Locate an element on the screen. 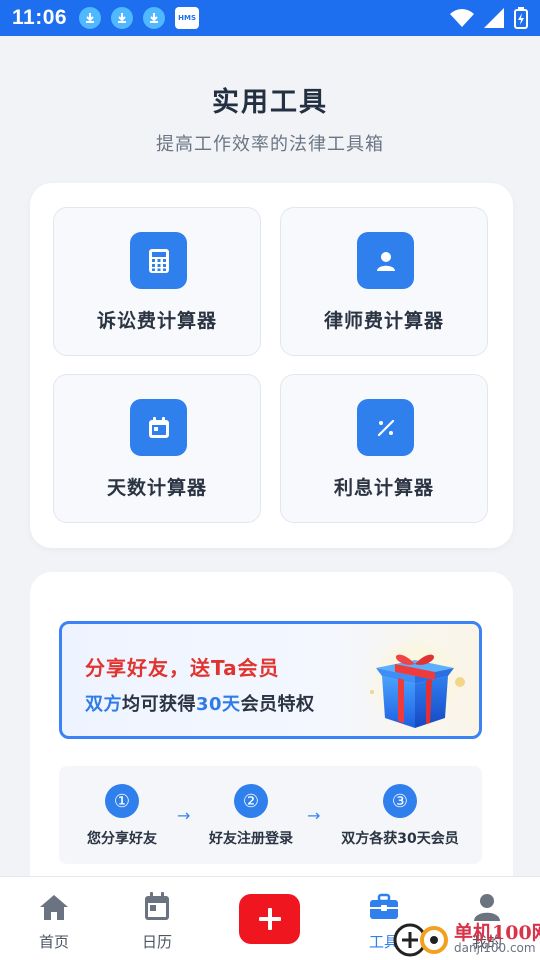  share-steps: ① 您分享好友 → ② 好友注册登录 → ③ 双方各获30天会员 is located at coordinates (270, 815).